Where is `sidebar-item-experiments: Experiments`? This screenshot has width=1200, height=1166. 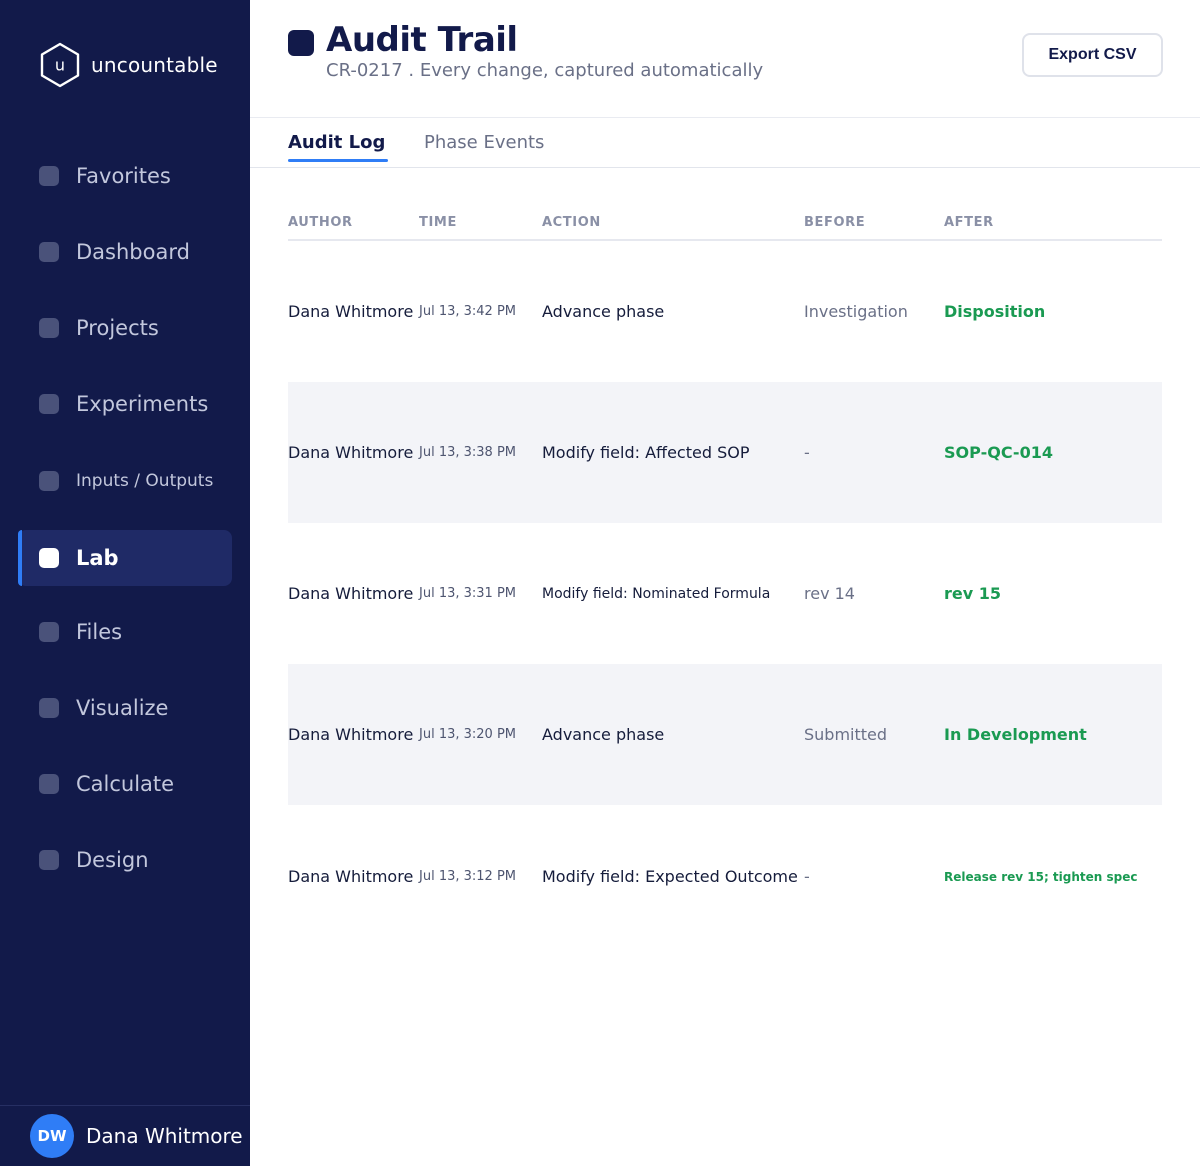 sidebar-item-experiments: Experiments is located at coordinates (125, 404).